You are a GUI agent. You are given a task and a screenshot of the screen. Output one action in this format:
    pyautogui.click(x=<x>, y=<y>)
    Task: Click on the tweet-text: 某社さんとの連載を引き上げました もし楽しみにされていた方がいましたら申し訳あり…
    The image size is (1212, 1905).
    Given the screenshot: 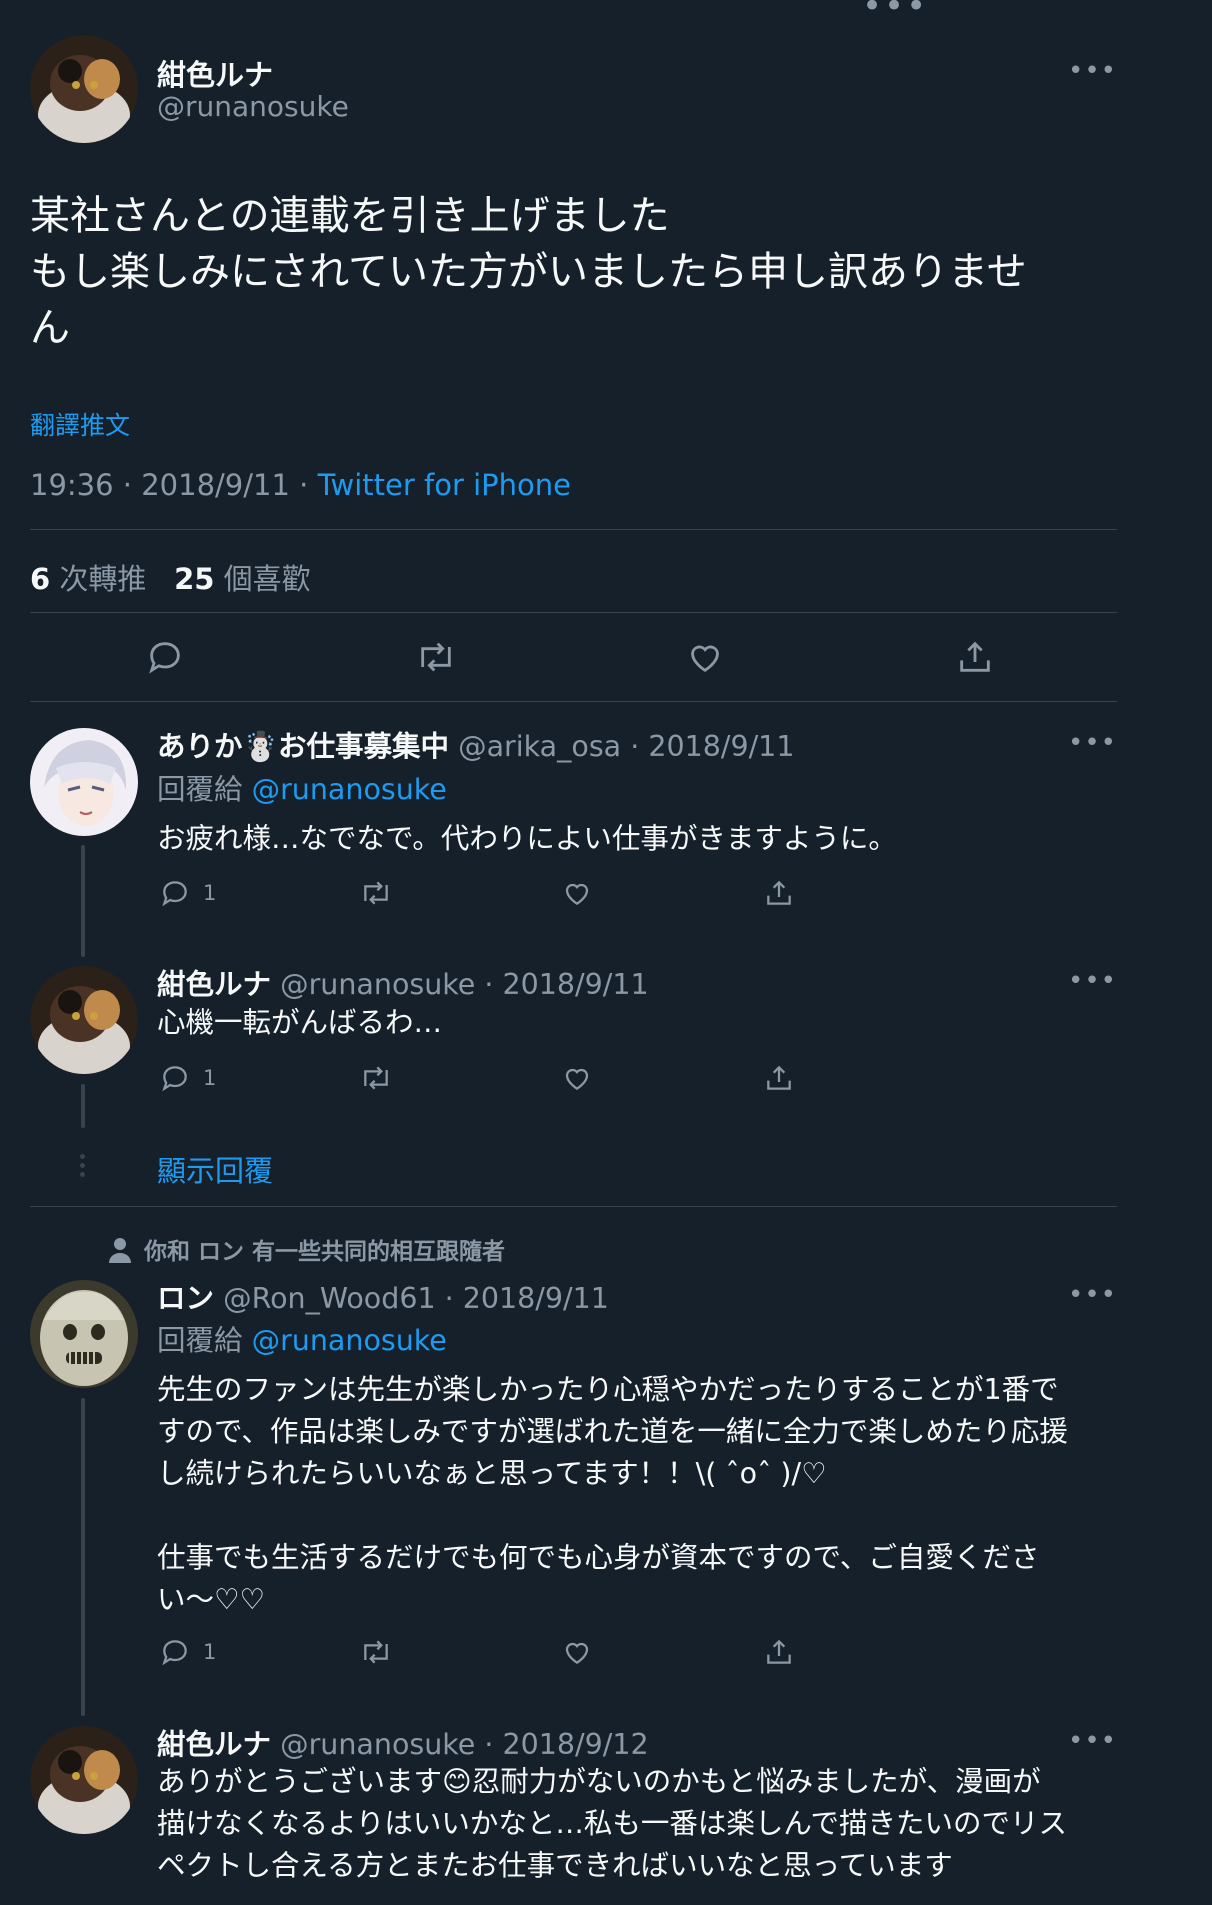 What is the action you would take?
    pyautogui.click(x=528, y=272)
    